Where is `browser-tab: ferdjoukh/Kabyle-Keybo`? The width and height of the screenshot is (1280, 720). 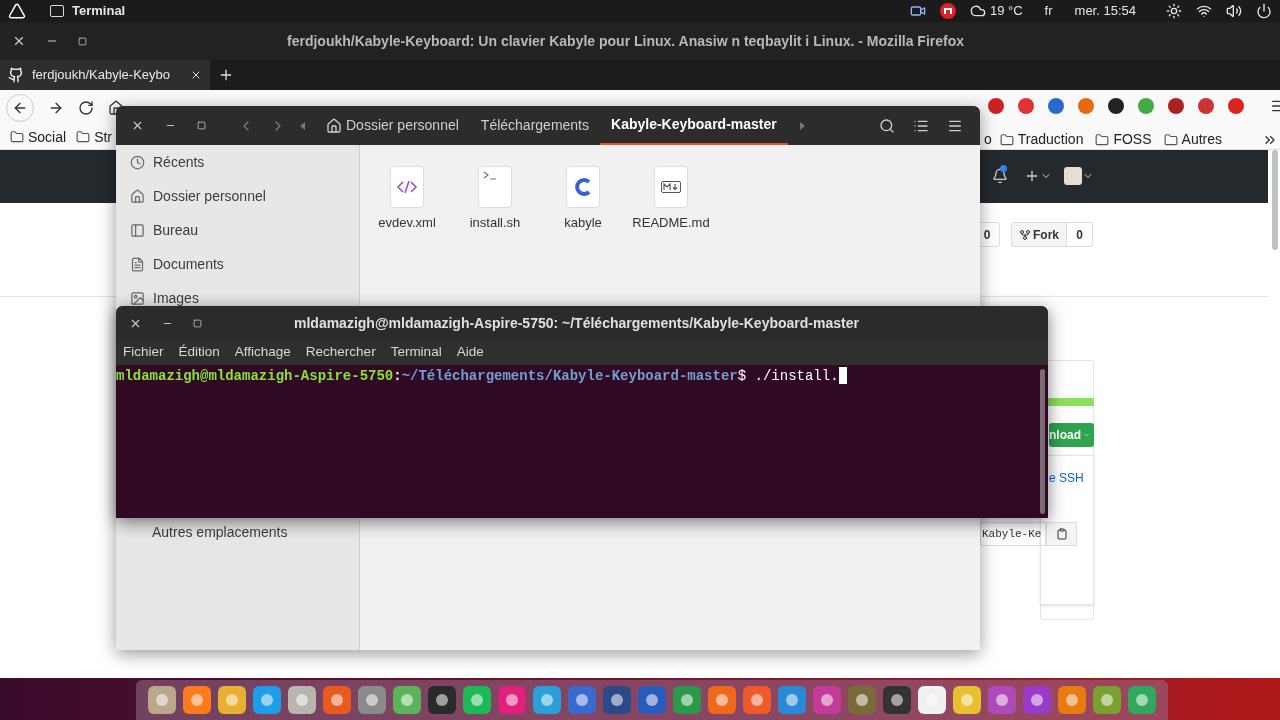
browser-tab: ferdjoukh/Kabyle-Keybo is located at coordinates (105, 75).